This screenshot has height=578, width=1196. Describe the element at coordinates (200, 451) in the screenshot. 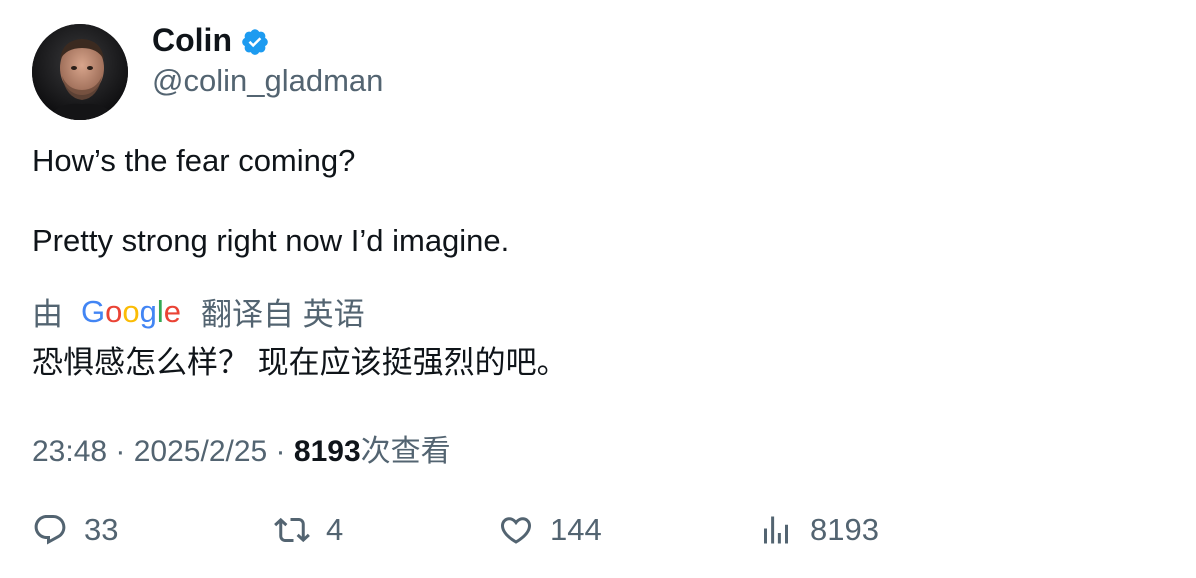

I see `tweet-date: 2025/2/25` at that location.